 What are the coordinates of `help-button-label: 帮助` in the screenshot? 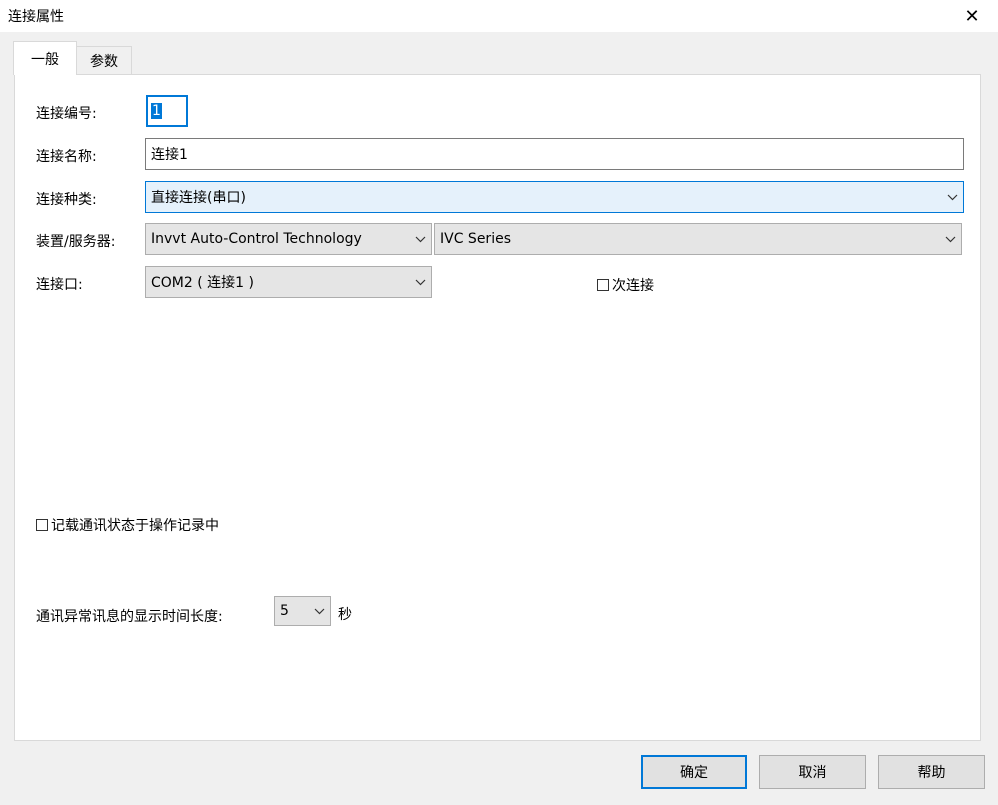 It's located at (931, 773).